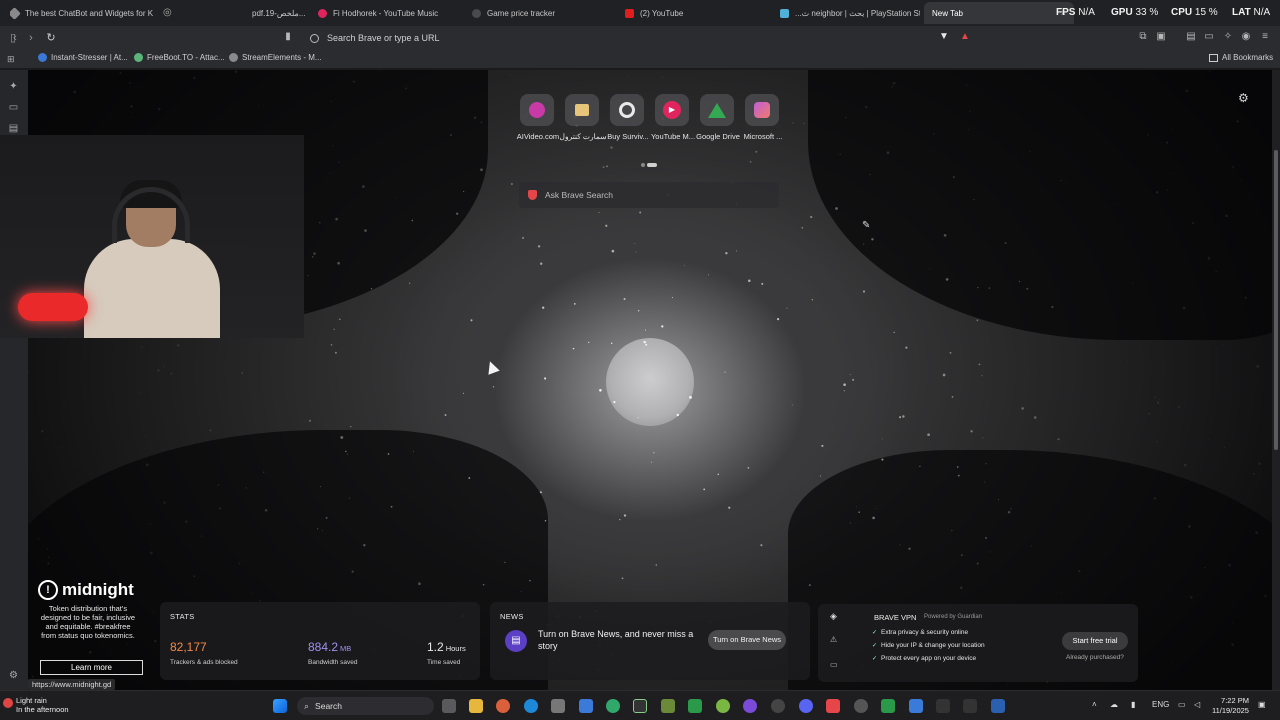  Describe the element at coordinates (1161, 37) in the screenshot. I see `screenshot-icon: ▣` at that location.